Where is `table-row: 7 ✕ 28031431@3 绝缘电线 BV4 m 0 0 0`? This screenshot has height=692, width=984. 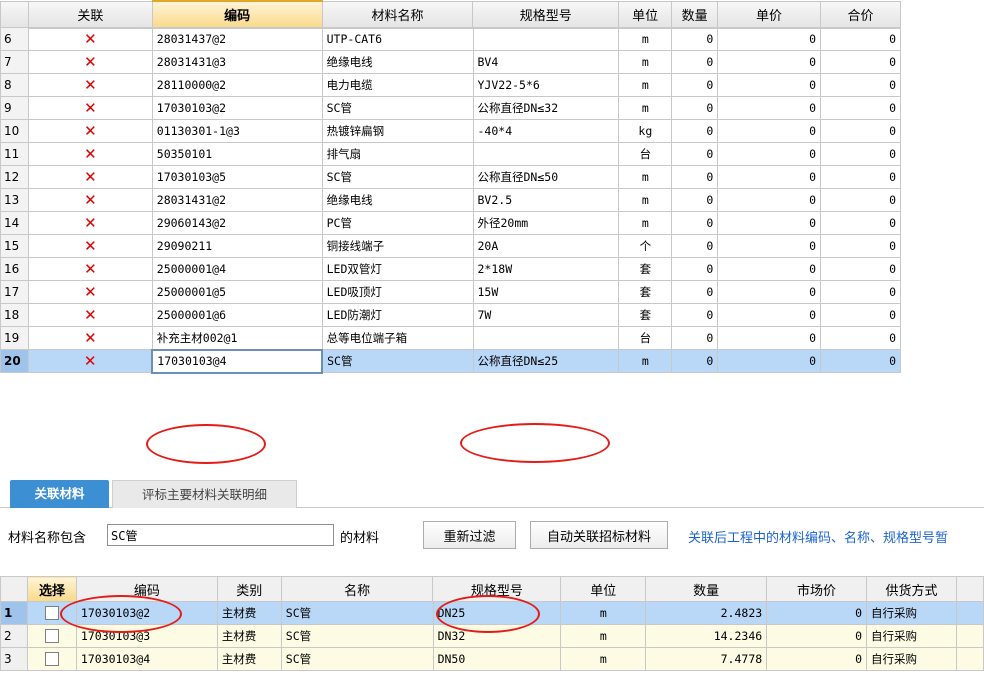 table-row: 7 ✕ 28031431@3 绝缘电线 BV4 m 0 0 0 is located at coordinates (450, 62).